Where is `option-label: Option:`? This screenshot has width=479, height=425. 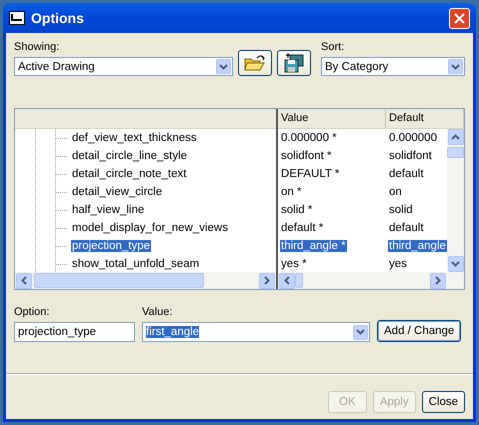 option-label: Option: is located at coordinates (32, 312).